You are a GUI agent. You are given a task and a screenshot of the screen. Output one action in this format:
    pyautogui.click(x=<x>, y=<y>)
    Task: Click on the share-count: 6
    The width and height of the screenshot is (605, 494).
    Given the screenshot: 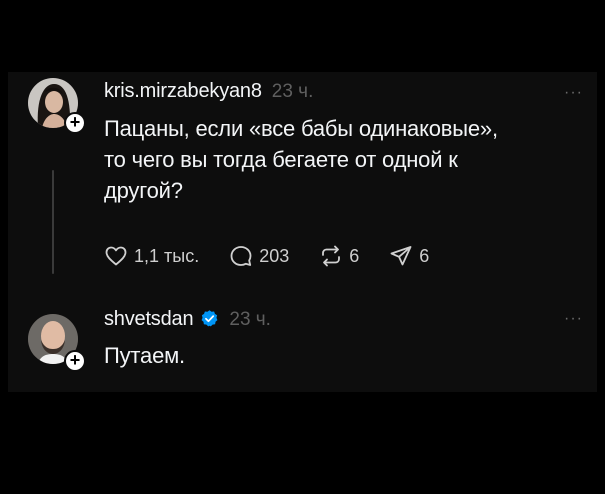 What is the action you would take?
    pyautogui.click(x=424, y=255)
    